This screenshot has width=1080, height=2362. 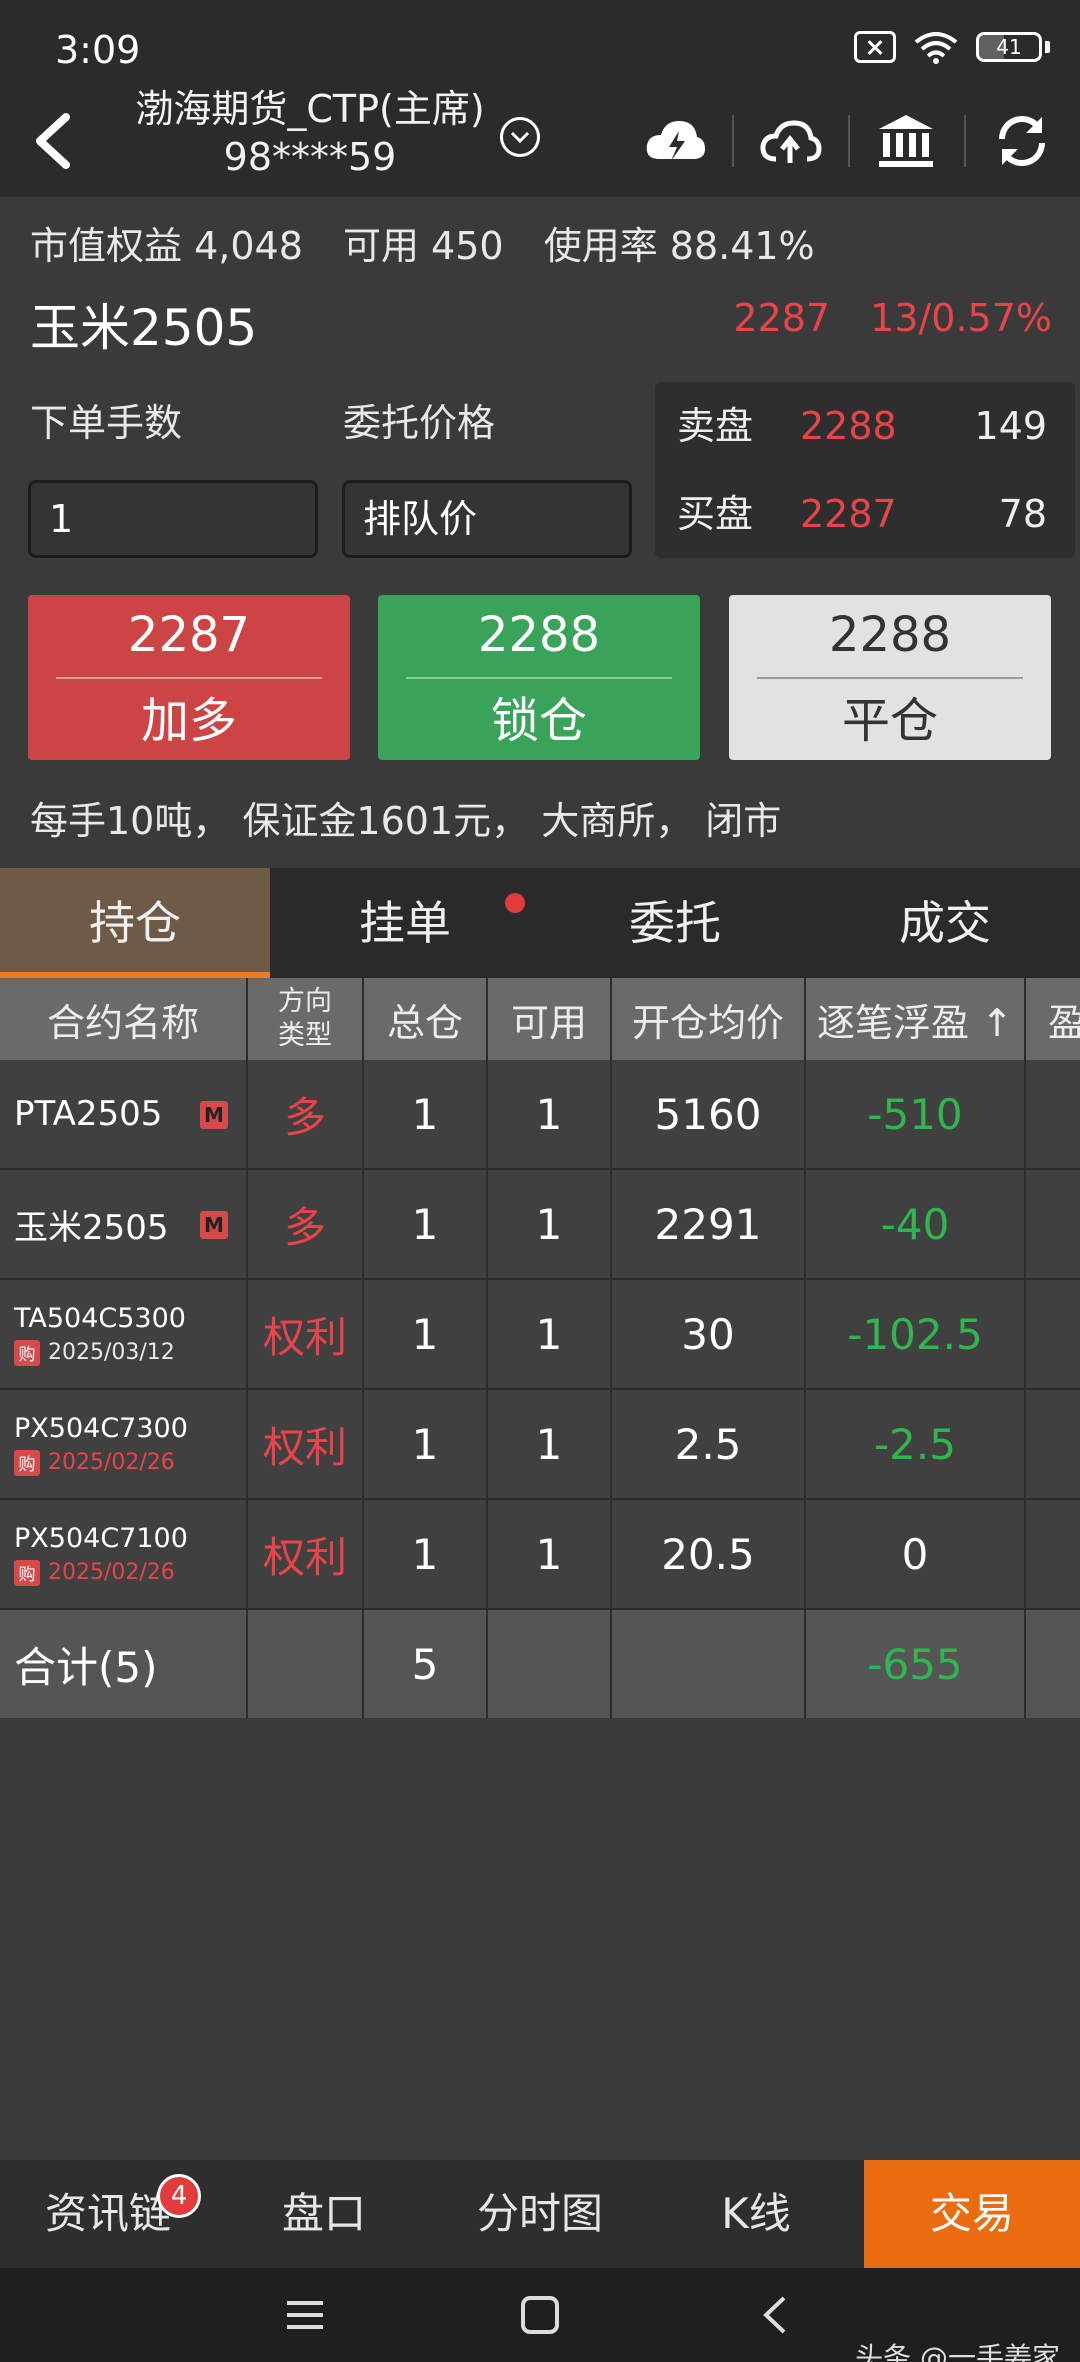 What do you see at coordinates (98, 50) in the screenshot?
I see `status-time: 3:09` at bounding box center [98, 50].